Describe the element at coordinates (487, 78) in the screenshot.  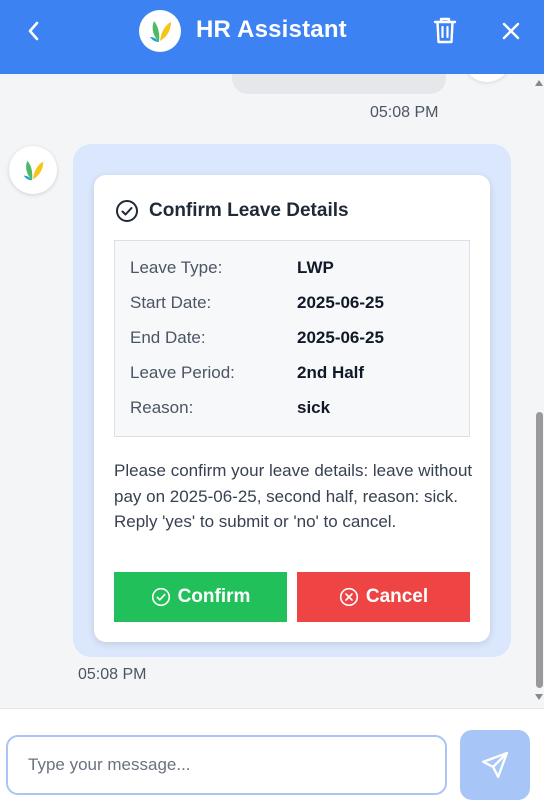
I see `user-avatar` at that location.